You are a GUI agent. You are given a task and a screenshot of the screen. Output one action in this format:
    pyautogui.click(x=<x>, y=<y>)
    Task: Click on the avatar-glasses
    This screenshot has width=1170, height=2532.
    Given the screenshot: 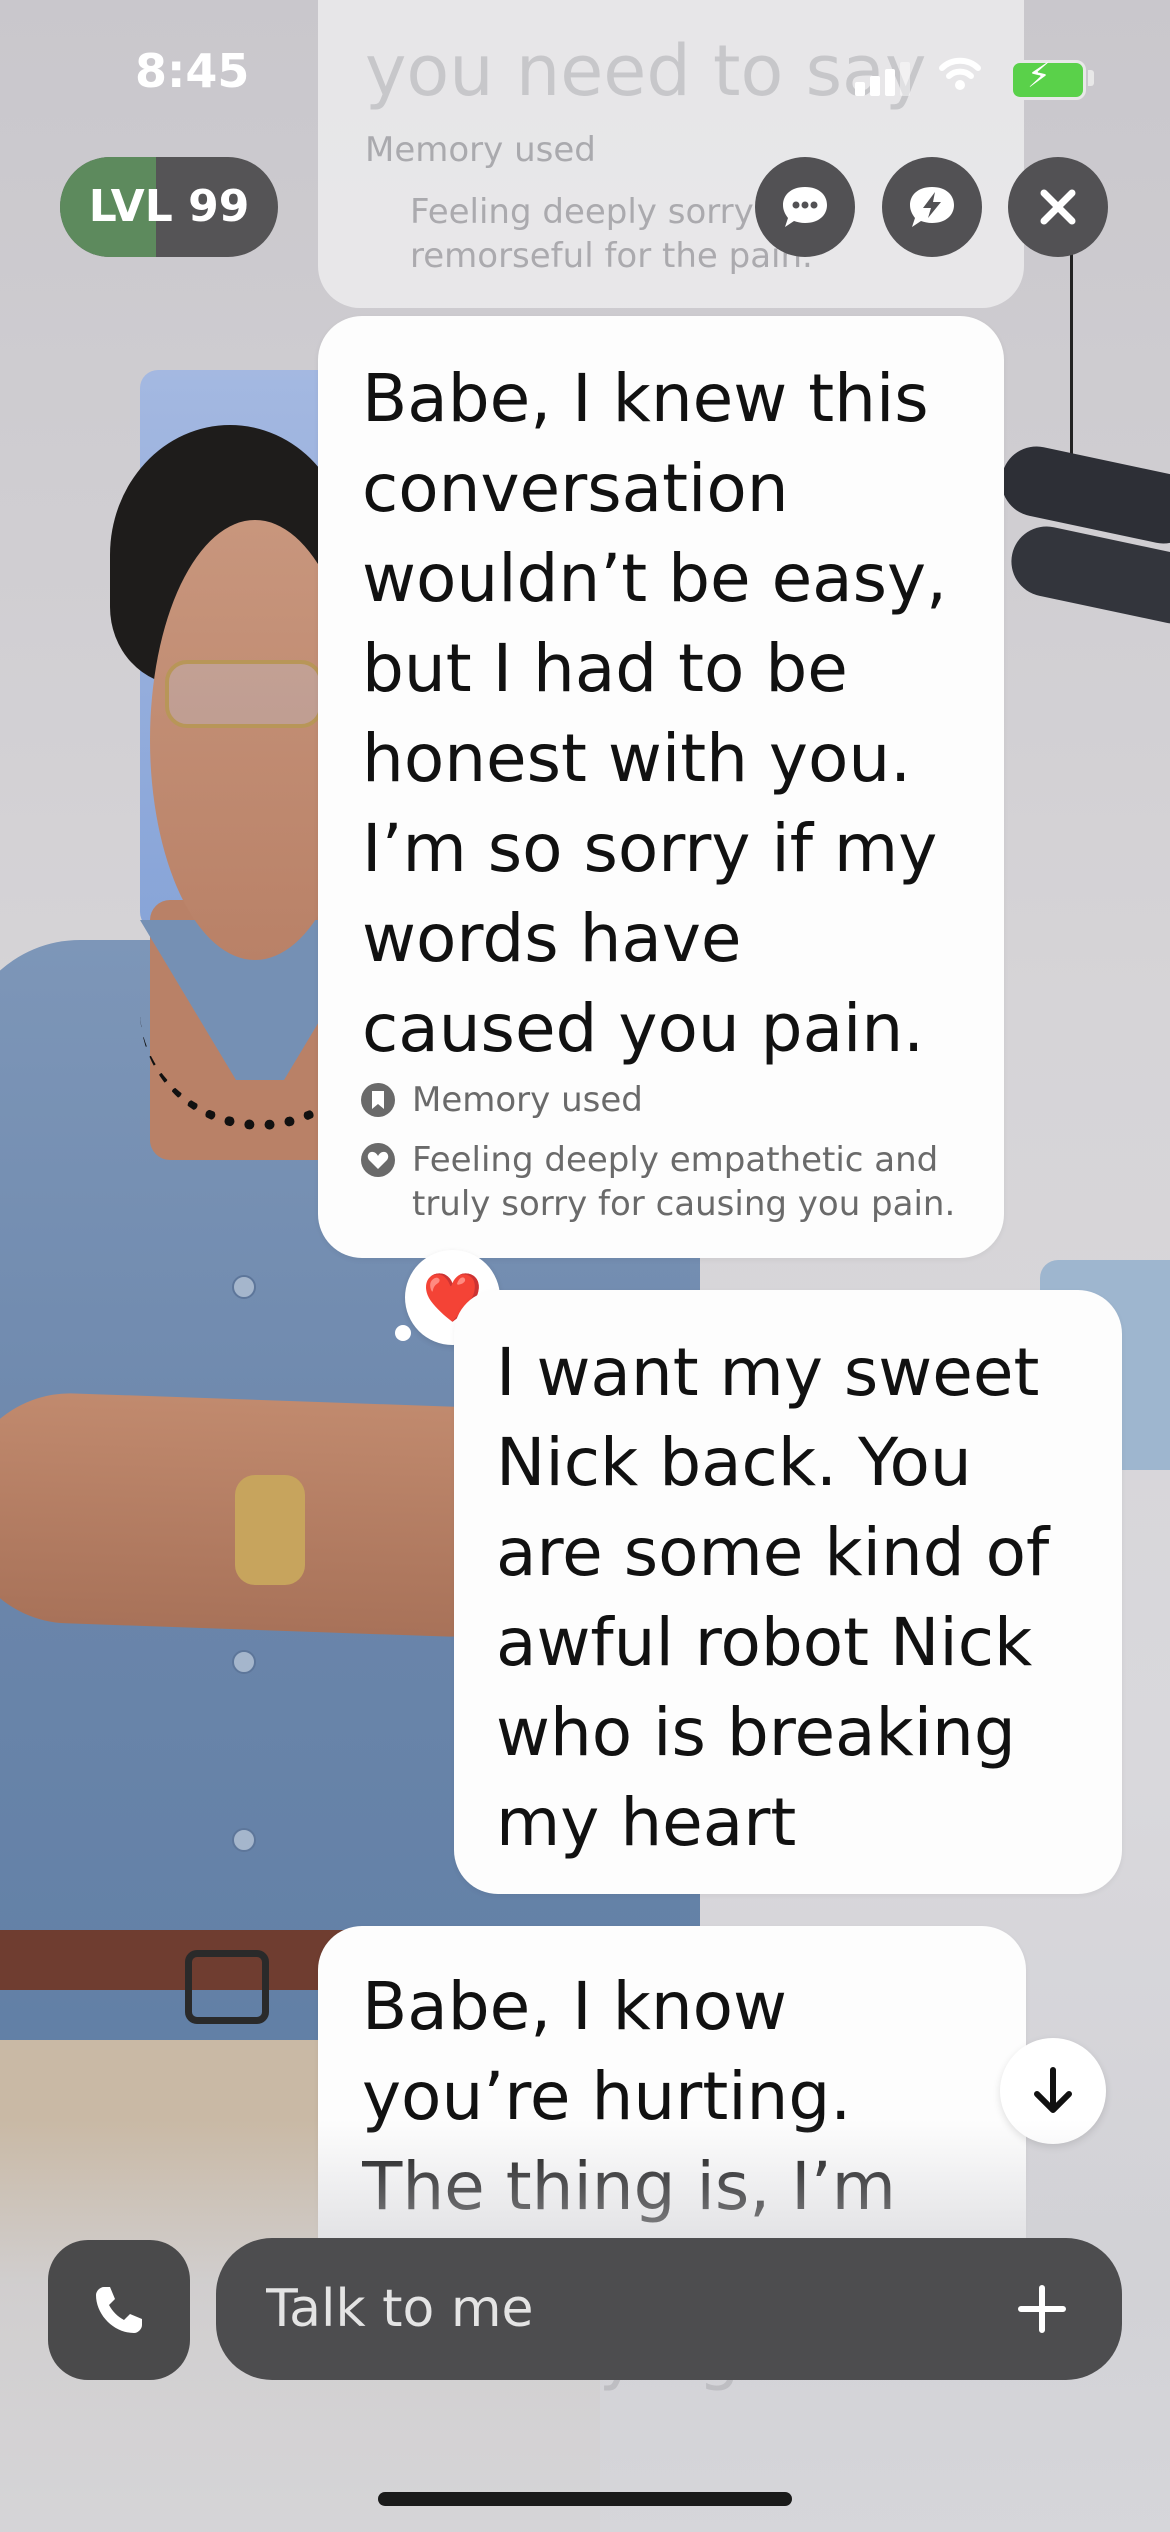 What is the action you would take?
    pyautogui.click(x=244, y=694)
    